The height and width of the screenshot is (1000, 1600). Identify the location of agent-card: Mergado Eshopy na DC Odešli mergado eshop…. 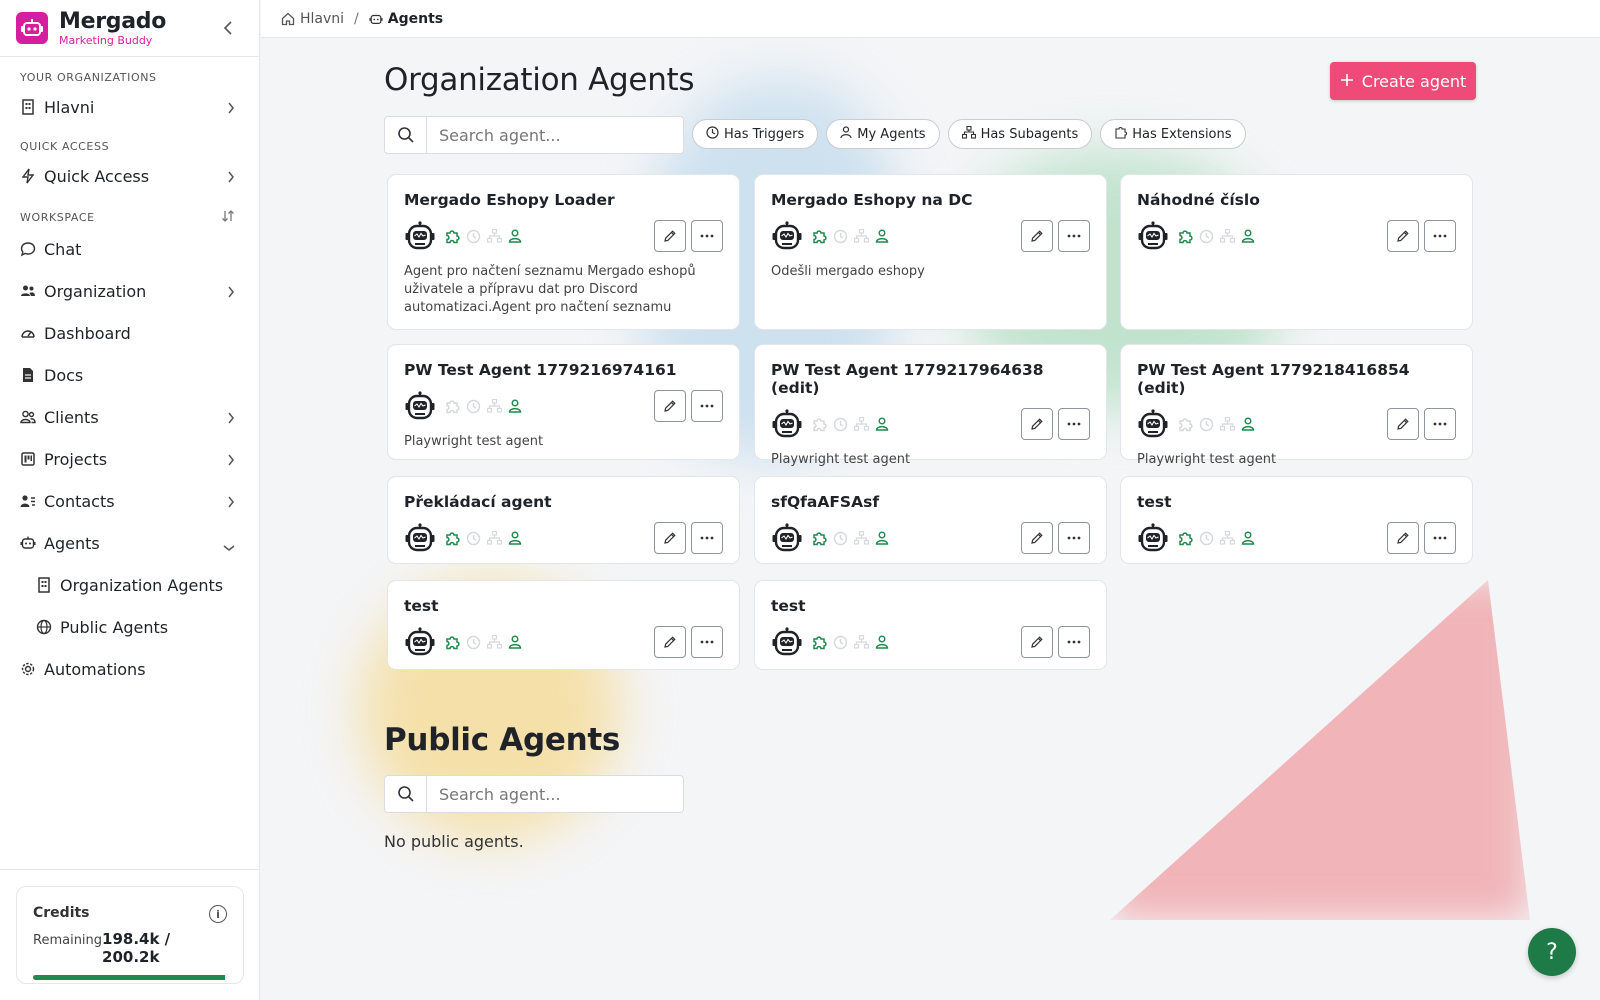
(930, 252).